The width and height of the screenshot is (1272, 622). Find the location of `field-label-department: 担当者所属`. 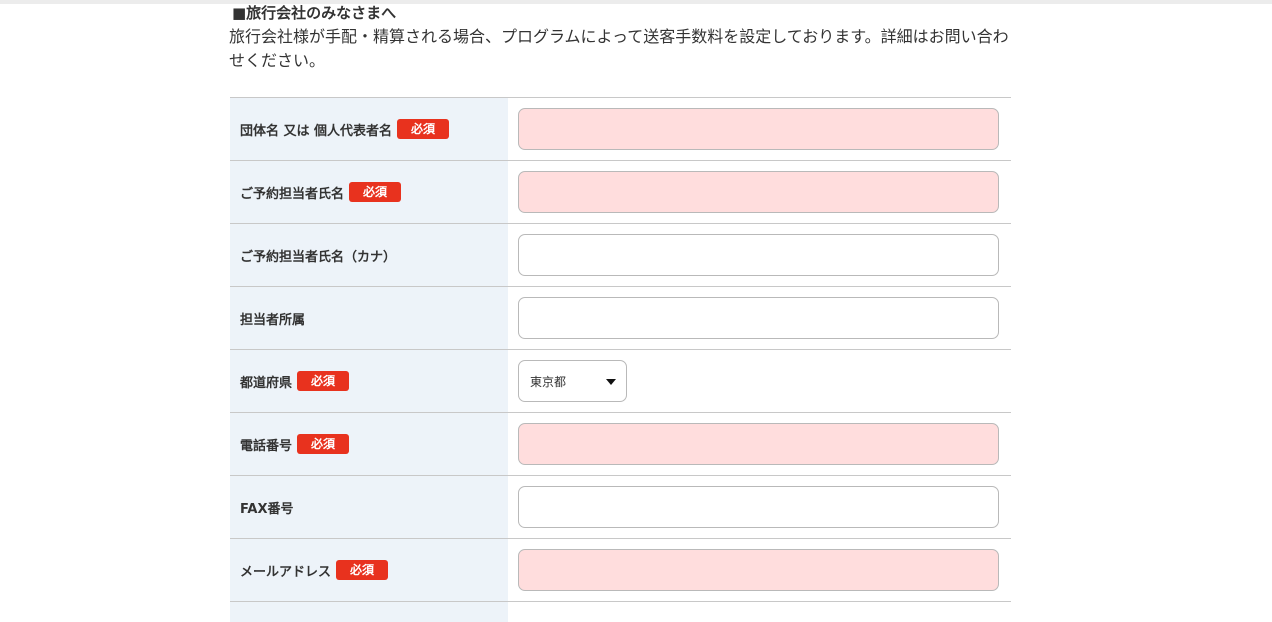

field-label-department: 担当者所属 is located at coordinates (273, 320).